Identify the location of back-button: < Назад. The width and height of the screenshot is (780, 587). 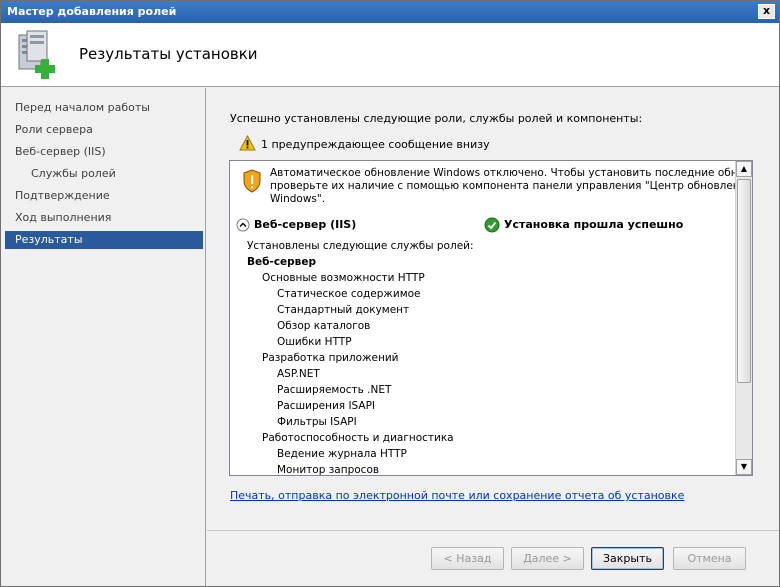
(467, 558).